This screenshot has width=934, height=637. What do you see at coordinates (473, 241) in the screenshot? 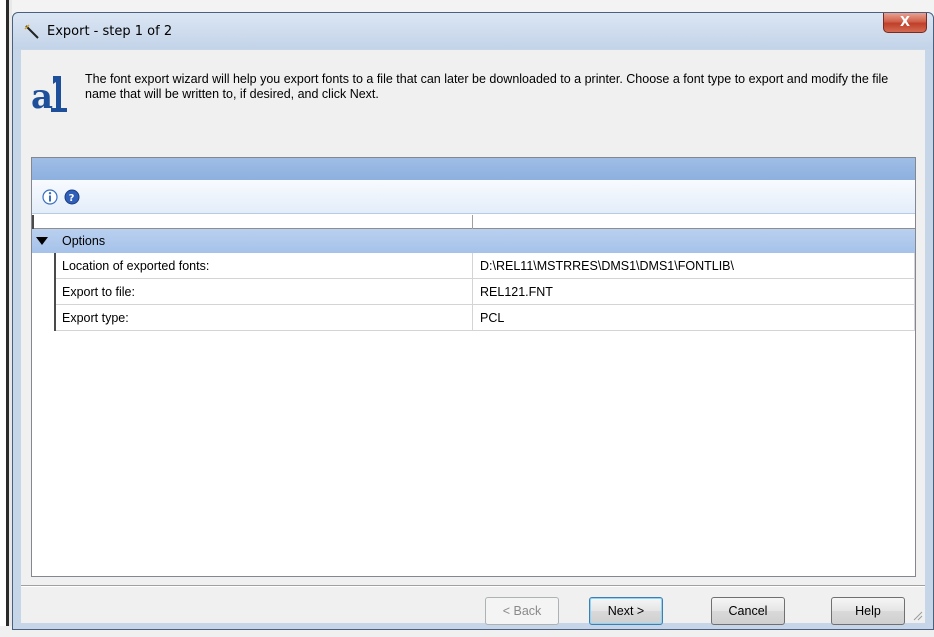
I see `category-options: Options` at bounding box center [473, 241].